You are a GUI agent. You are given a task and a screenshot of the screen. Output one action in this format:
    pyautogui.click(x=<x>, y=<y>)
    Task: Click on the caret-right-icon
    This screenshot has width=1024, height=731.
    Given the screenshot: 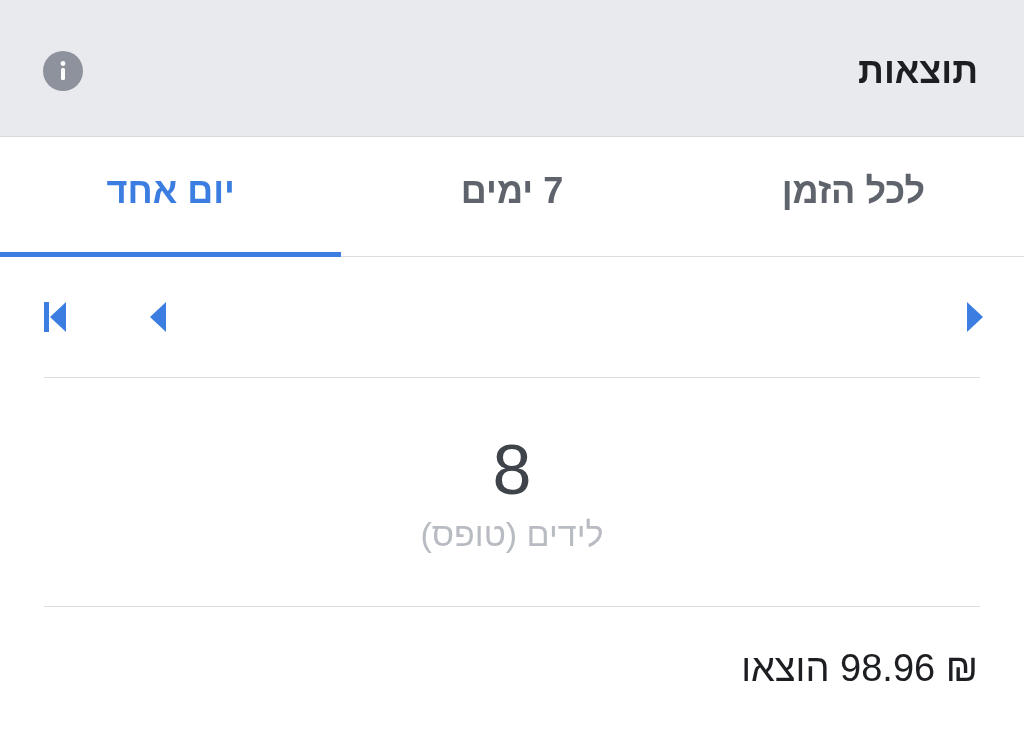 What is the action you would take?
    pyautogui.click(x=975, y=317)
    